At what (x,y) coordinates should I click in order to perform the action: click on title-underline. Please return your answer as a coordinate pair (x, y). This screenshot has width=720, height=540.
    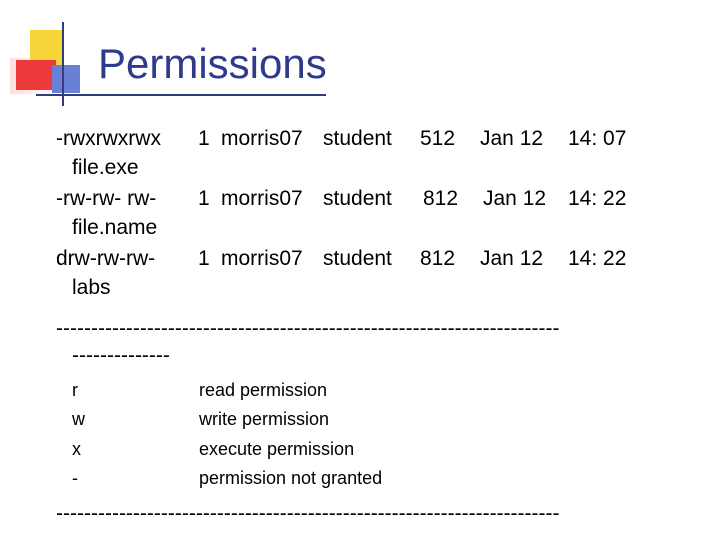
    Looking at the image, I should click on (181, 95).